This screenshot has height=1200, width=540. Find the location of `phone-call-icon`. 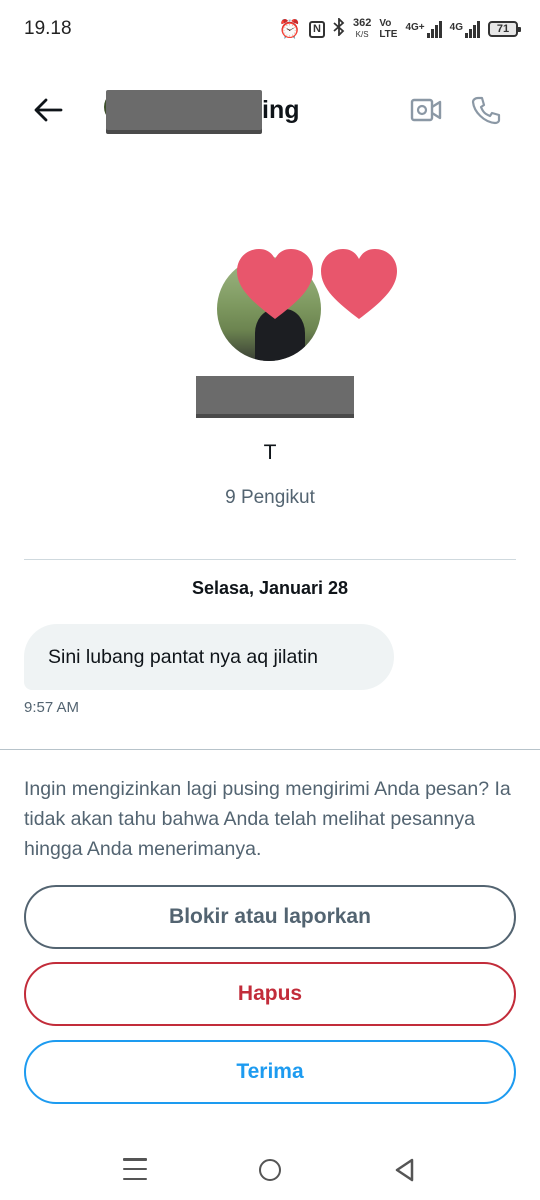

phone-call-icon is located at coordinates (486, 110).